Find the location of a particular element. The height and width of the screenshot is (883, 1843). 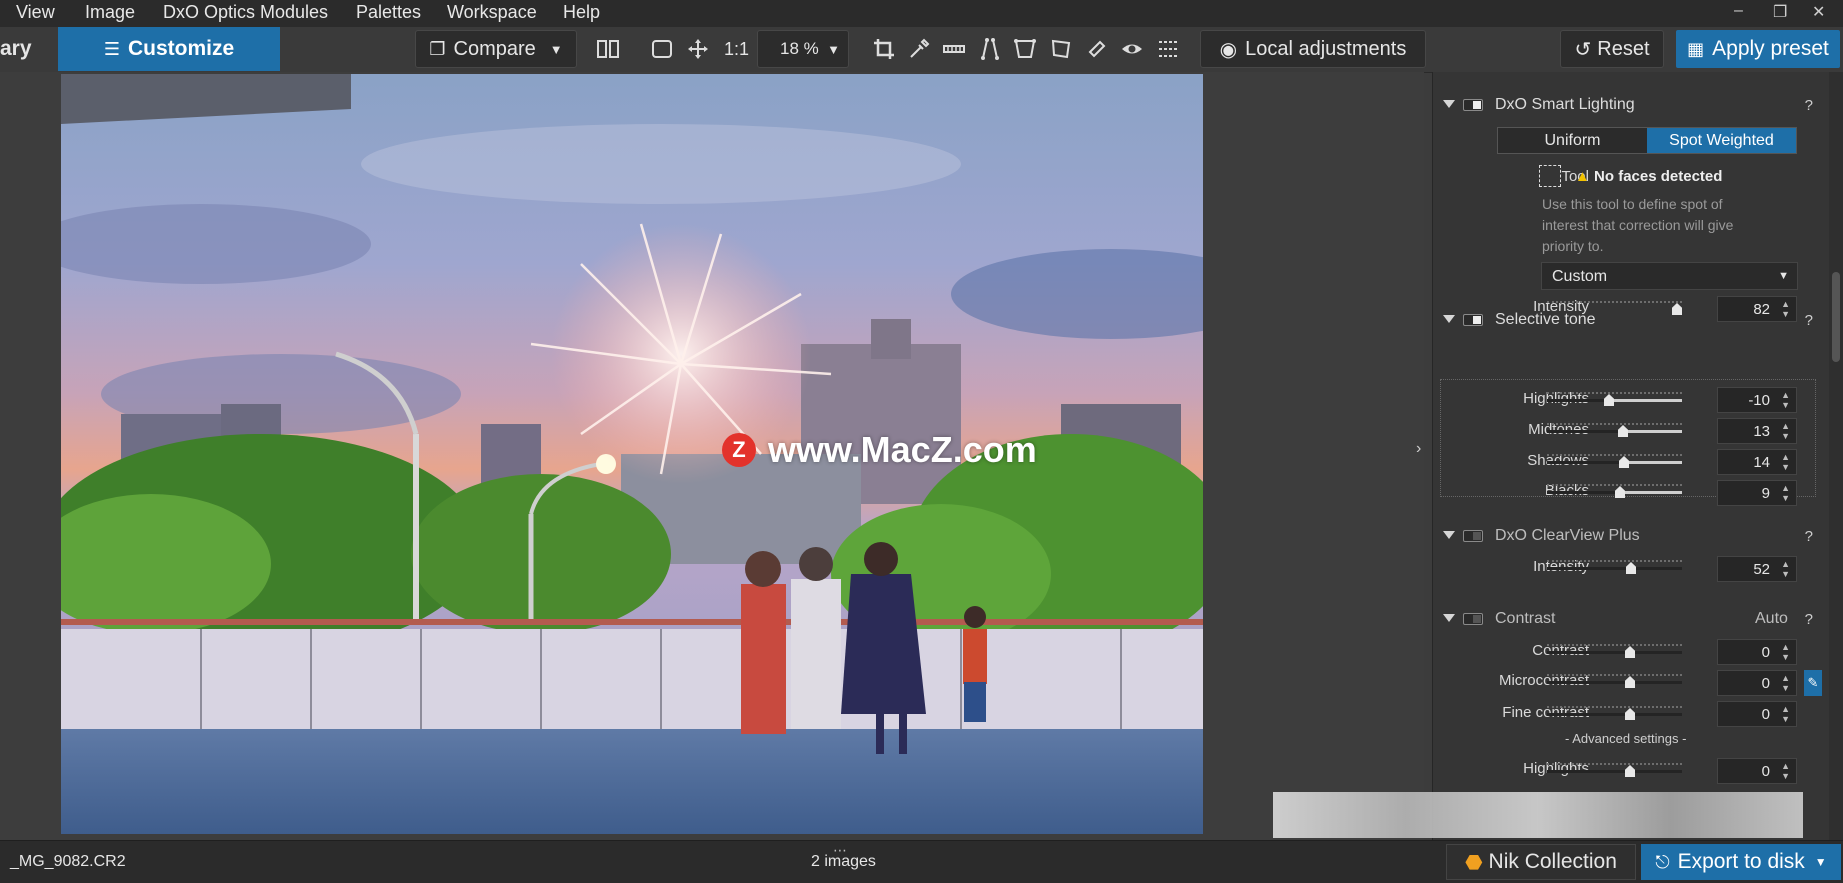

menu-workspace: Workspace is located at coordinates (492, 12).